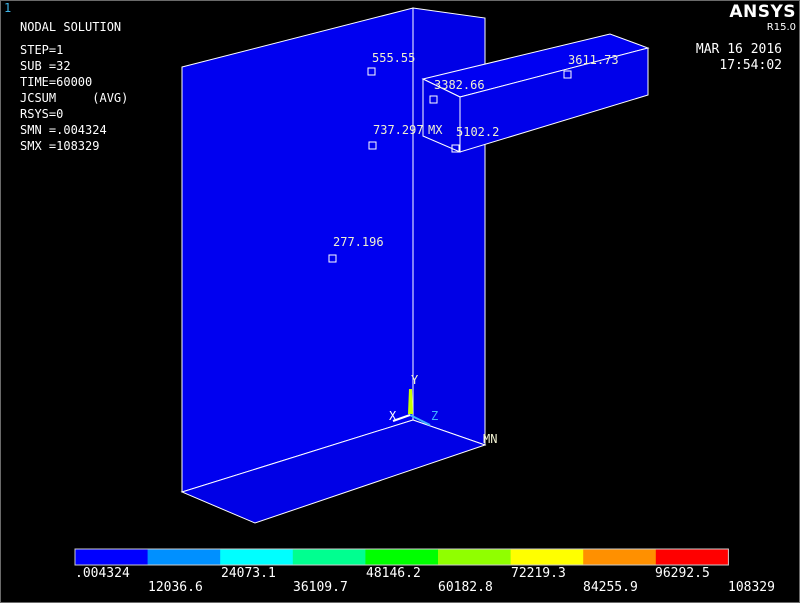  I want to click on triad-y-label: Y, so click(415, 380).